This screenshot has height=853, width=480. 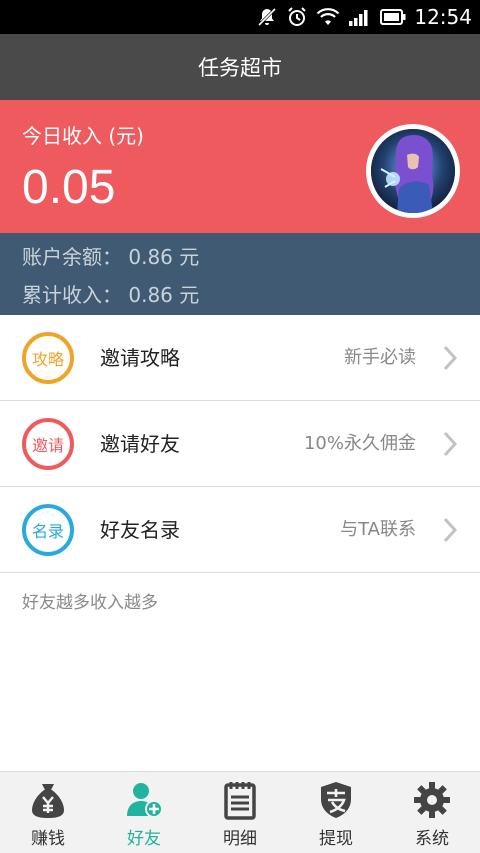 I want to click on tab-label: 提现, so click(x=336, y=839).